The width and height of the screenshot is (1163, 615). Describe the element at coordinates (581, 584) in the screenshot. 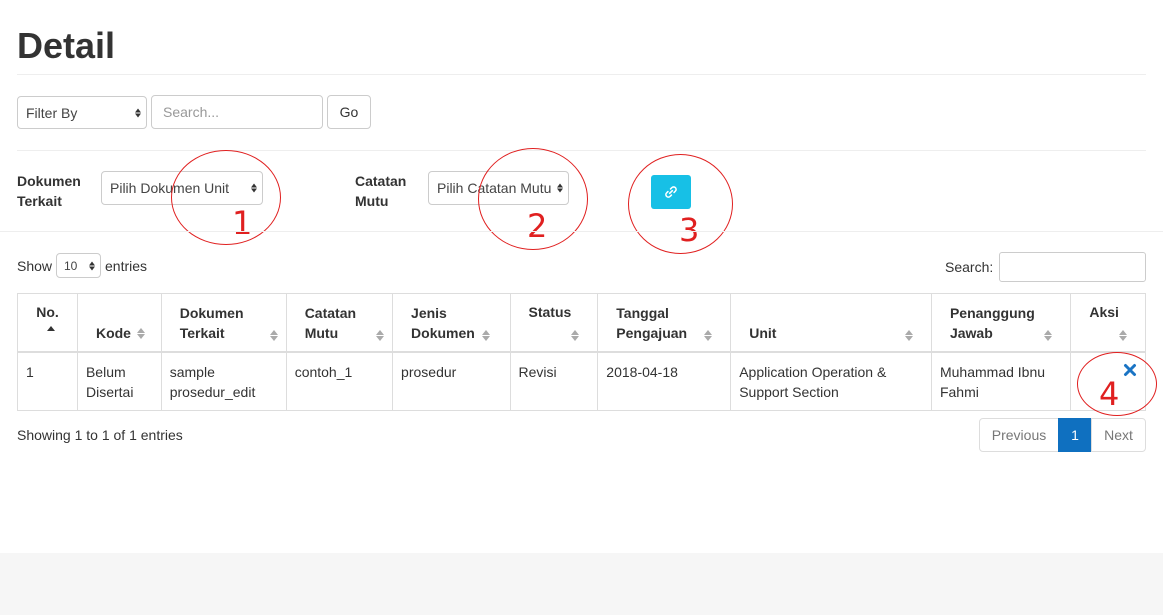

I see `page-footer` at that location.